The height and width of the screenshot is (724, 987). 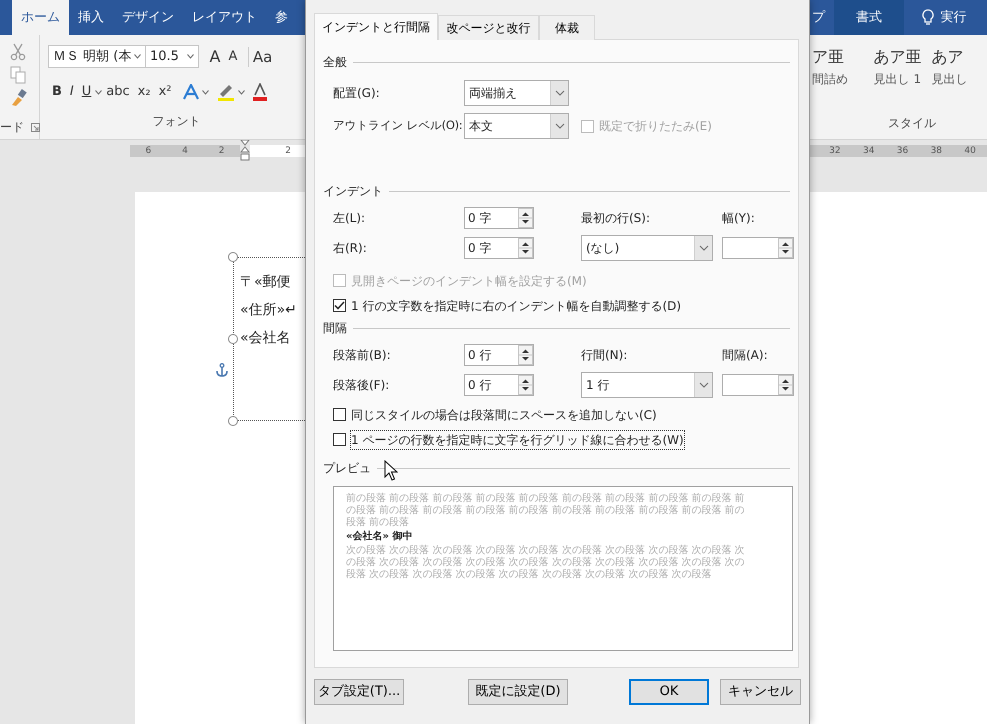 What do you see at coordinates (669, 692) in the screenshot?
I see `dialog-button: OK` at bounding box center [669, 692].